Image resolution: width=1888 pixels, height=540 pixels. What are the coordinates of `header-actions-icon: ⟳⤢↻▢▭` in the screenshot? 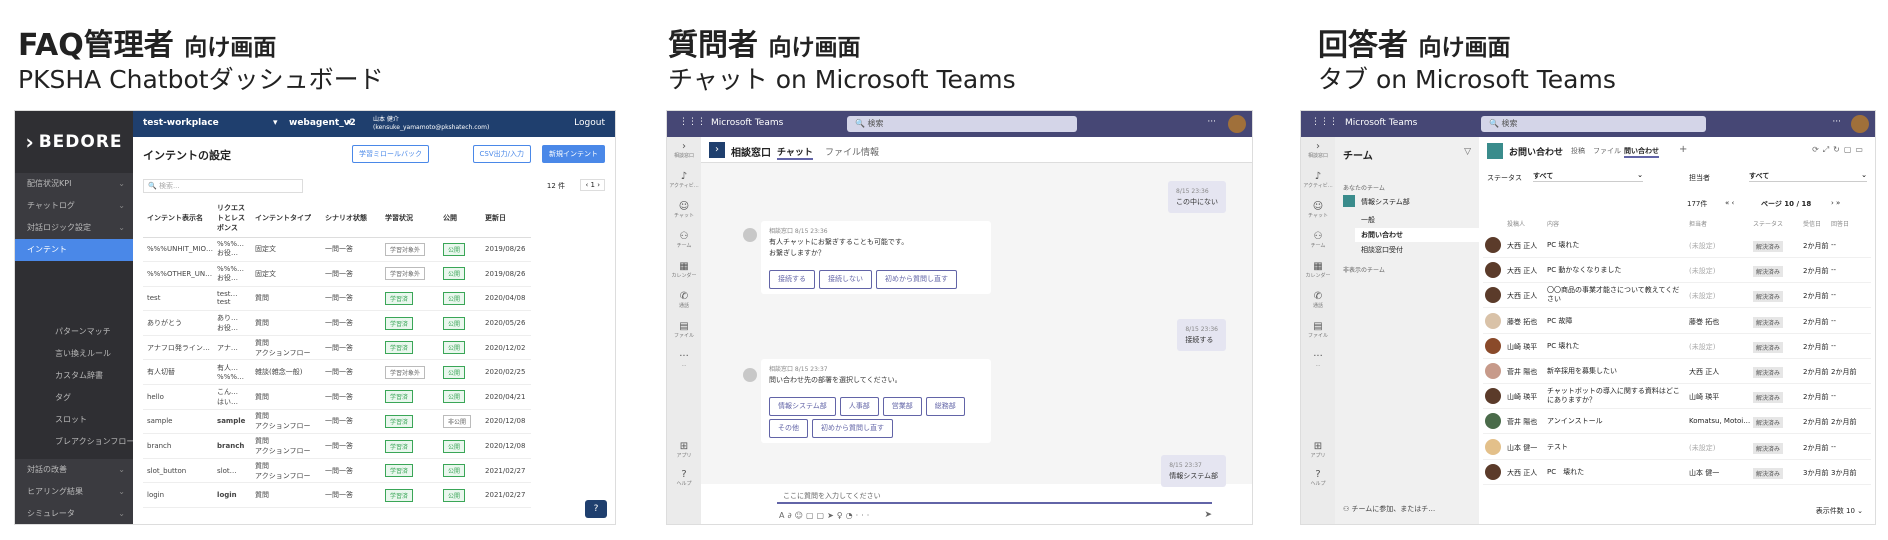 It's located at (1839, 150).